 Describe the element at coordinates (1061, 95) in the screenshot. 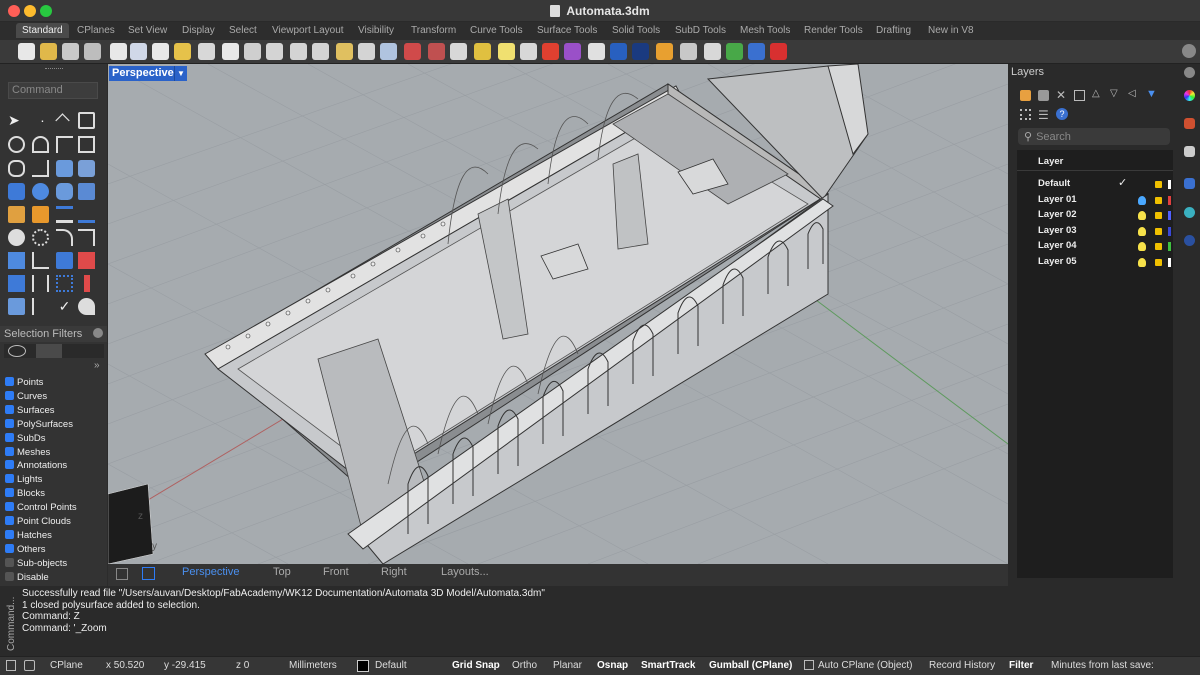

I see `delete-layer-icon: ✕` at that location.